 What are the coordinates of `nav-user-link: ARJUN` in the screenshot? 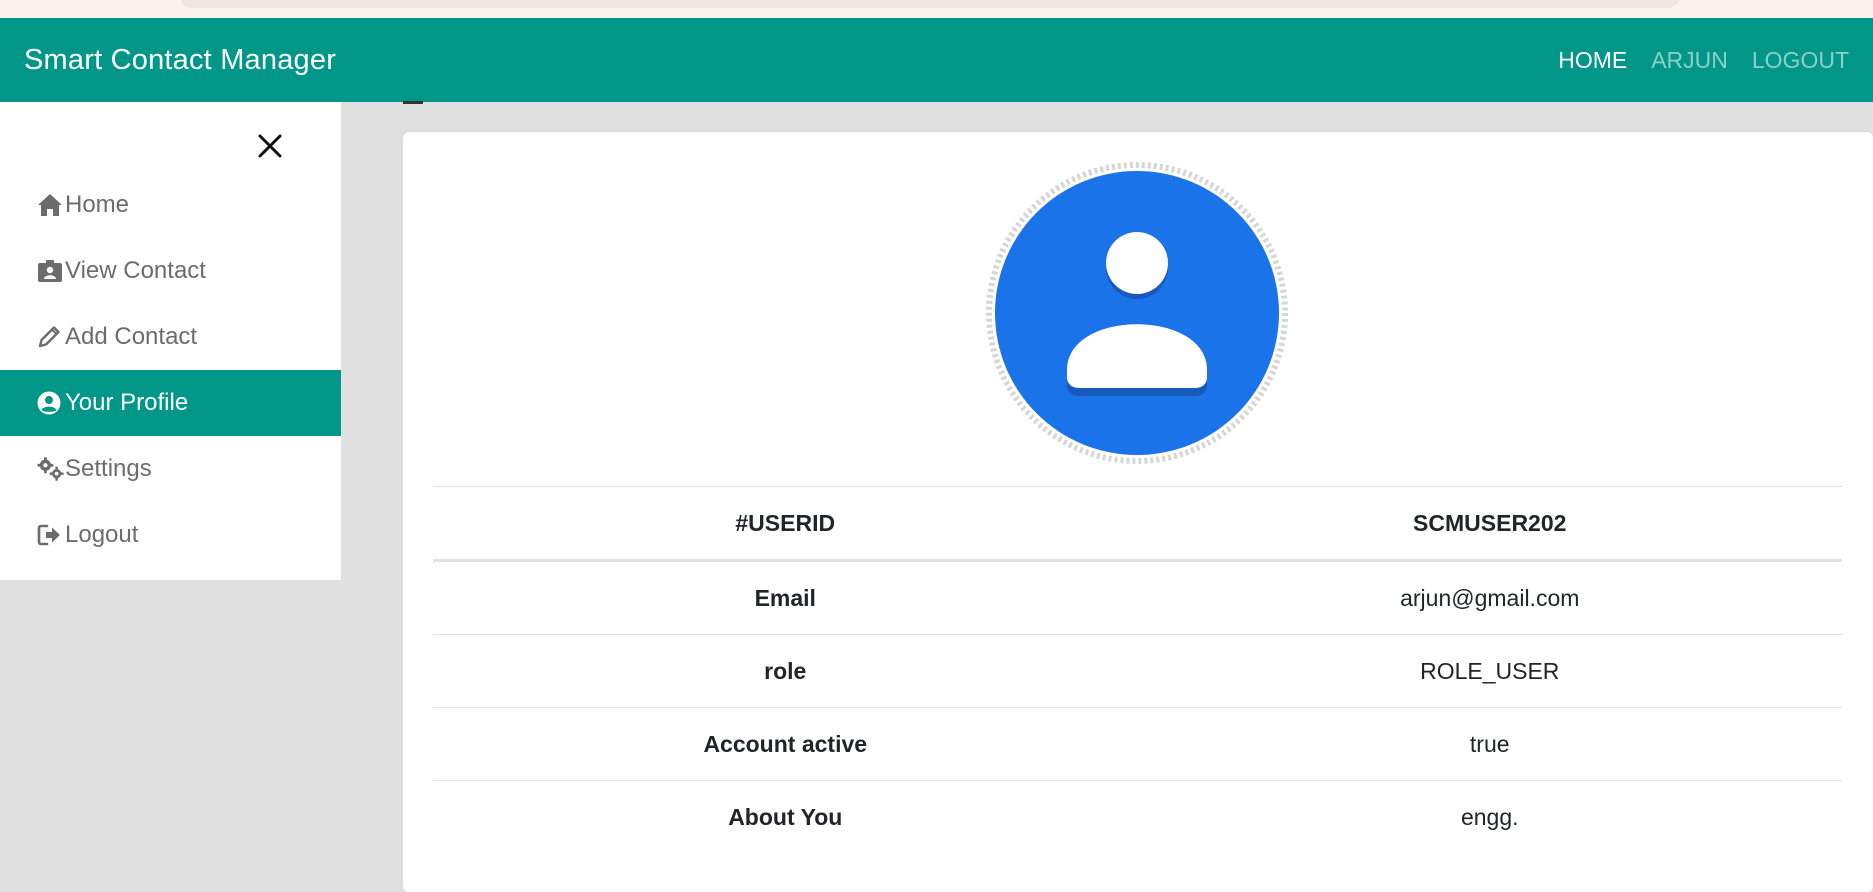 It's located at (1689, 60).